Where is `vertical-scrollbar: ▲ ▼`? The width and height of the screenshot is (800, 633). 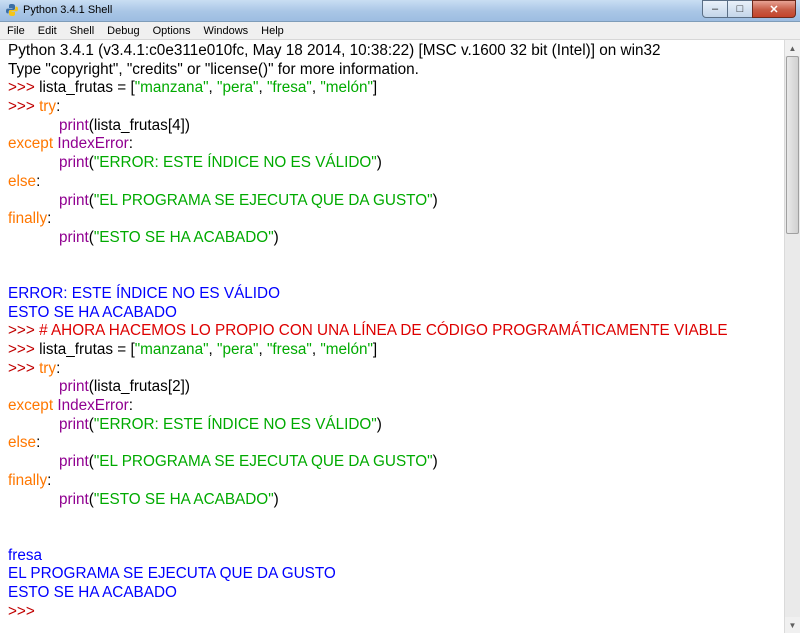
vertical-scrollbar: ▲ ▼ is located at coordinates (792, 336).